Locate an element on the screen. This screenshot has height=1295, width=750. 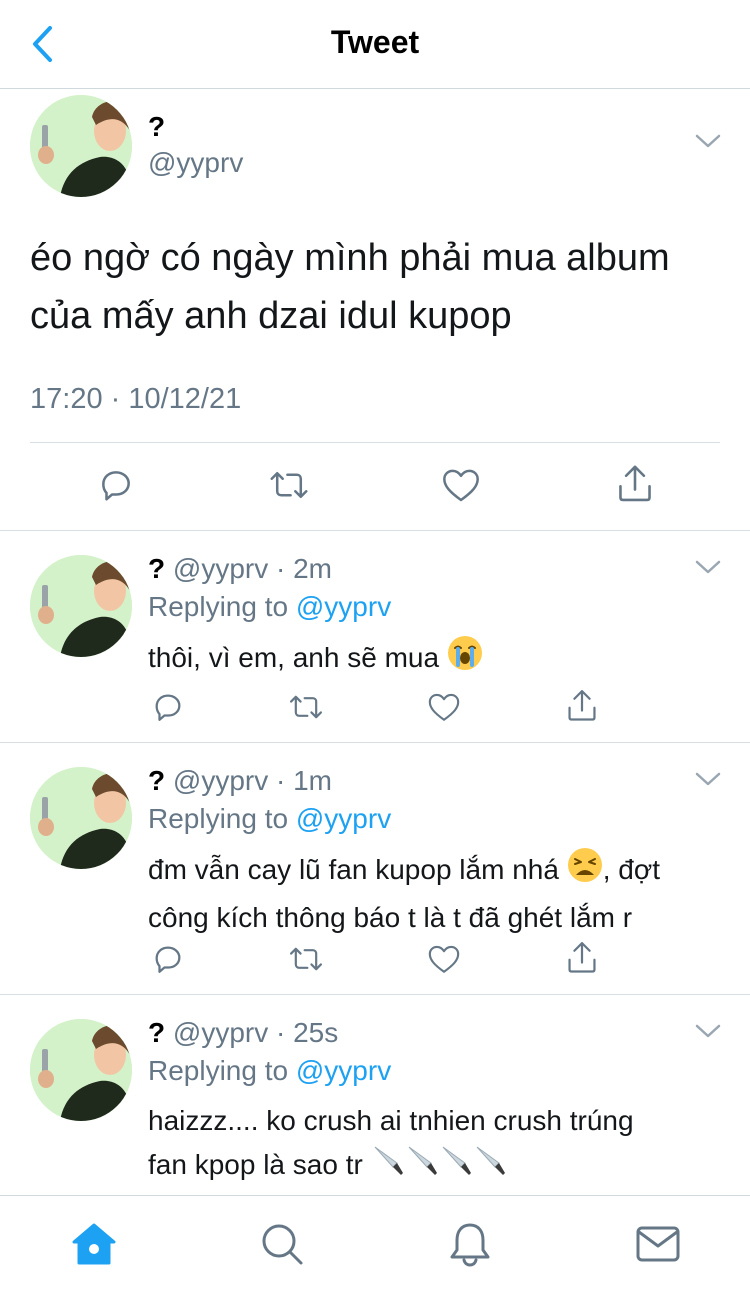
tweet-timestamp: 17:20 · 10/12/21 is located at coordinates (135, 399).